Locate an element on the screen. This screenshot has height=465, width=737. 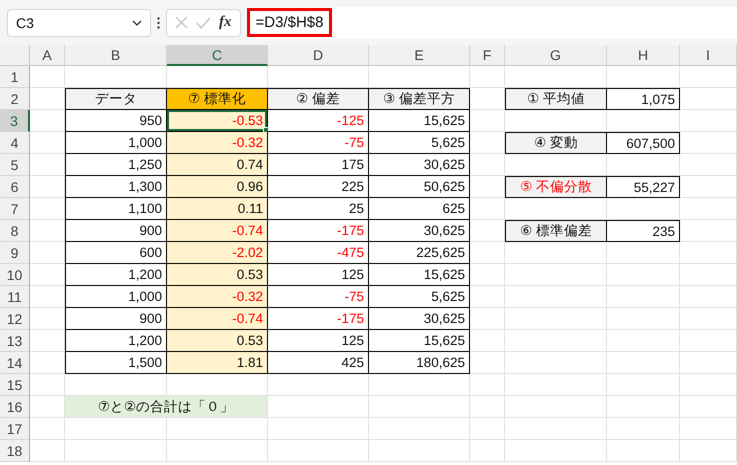
column-header: I is located at coordinates (708, 55).